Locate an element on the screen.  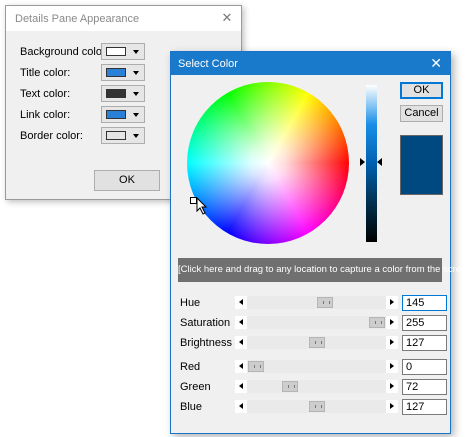
title-color-picker-button is located at coordinates (123, 72).